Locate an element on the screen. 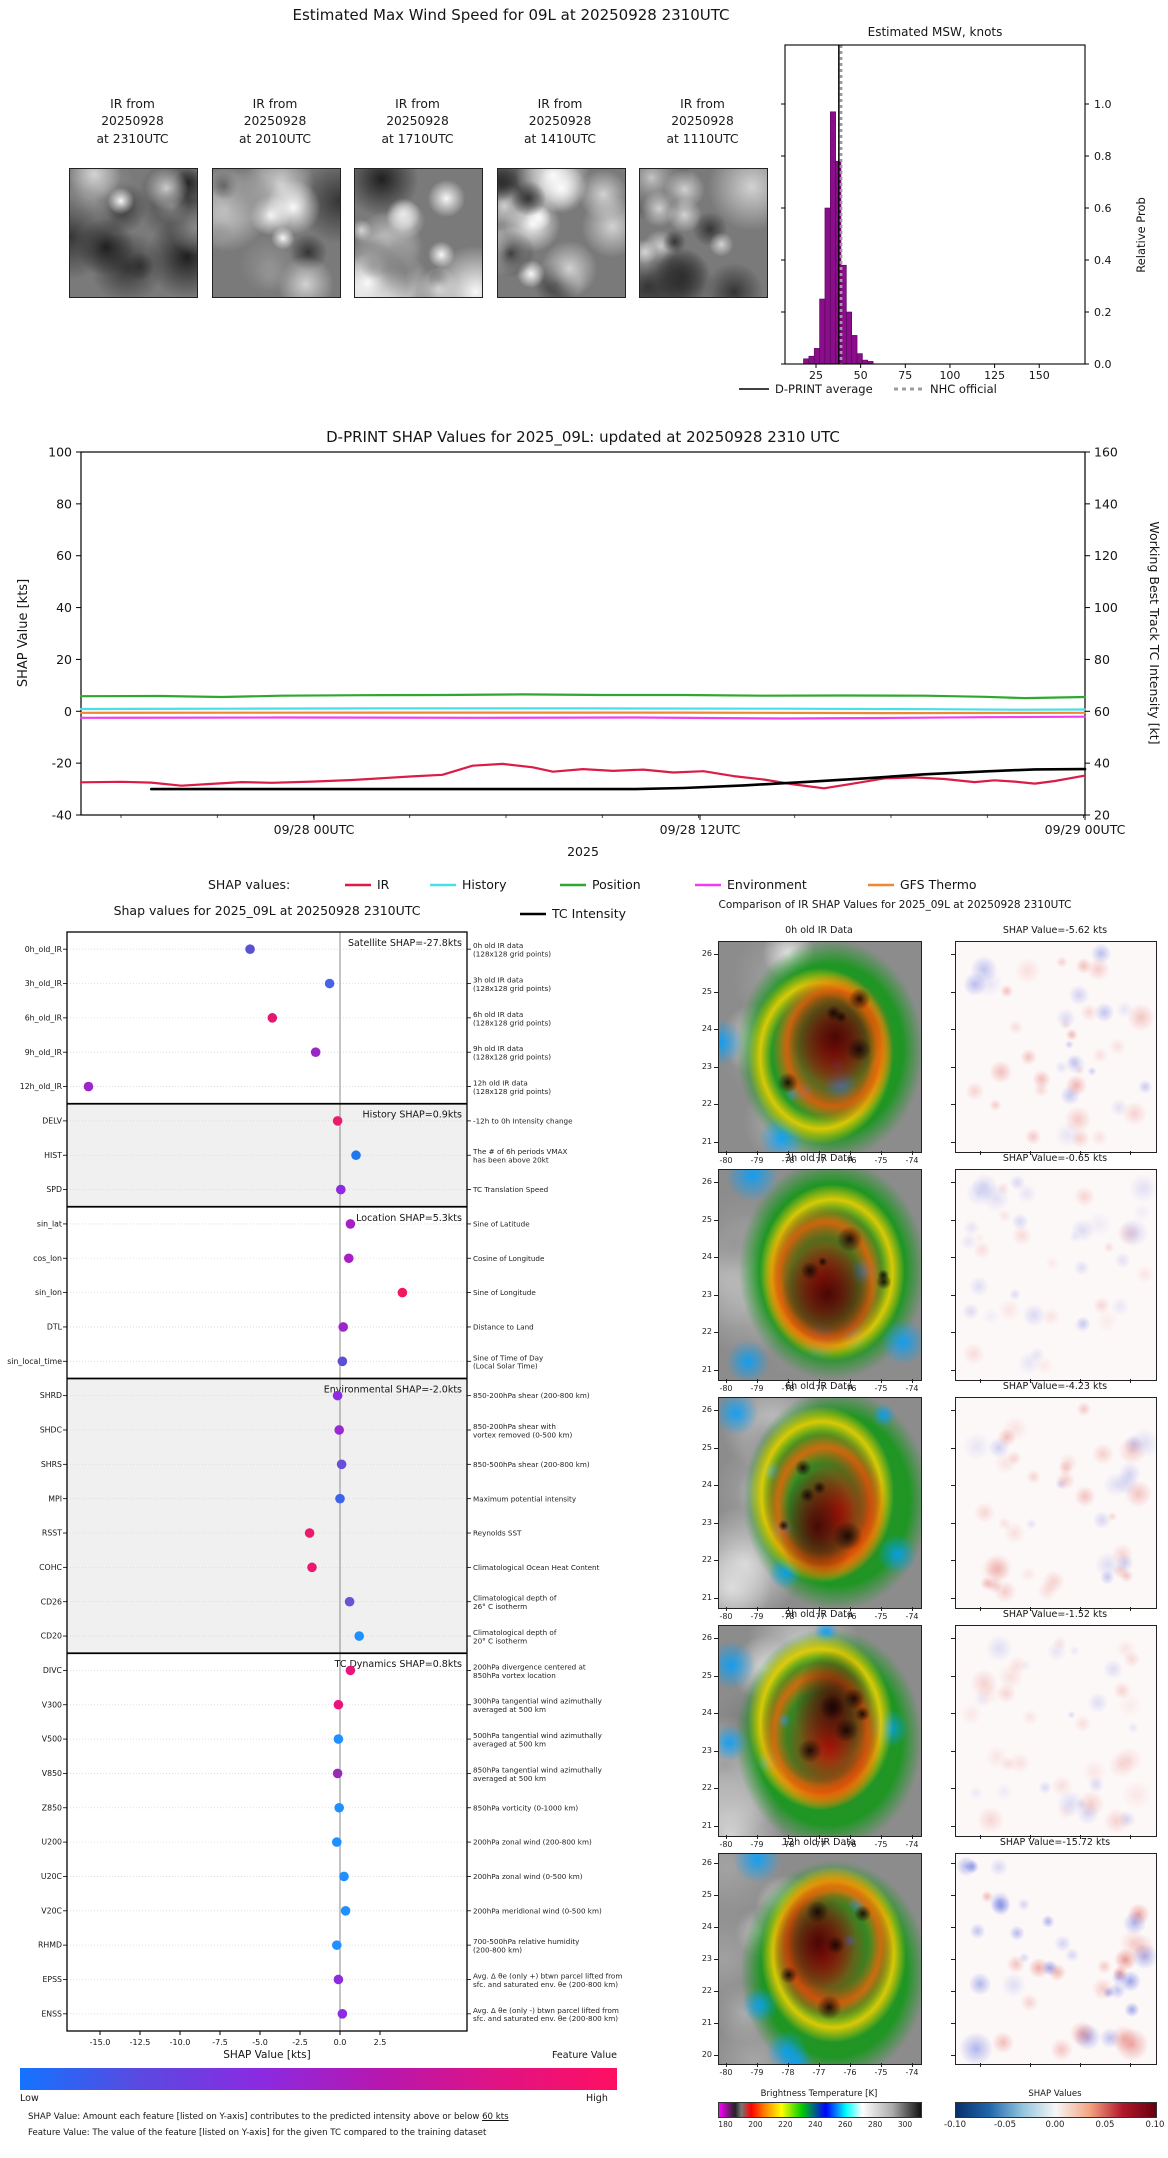  feature-label: 3h_old_IR is located at coordinates (44, 983).